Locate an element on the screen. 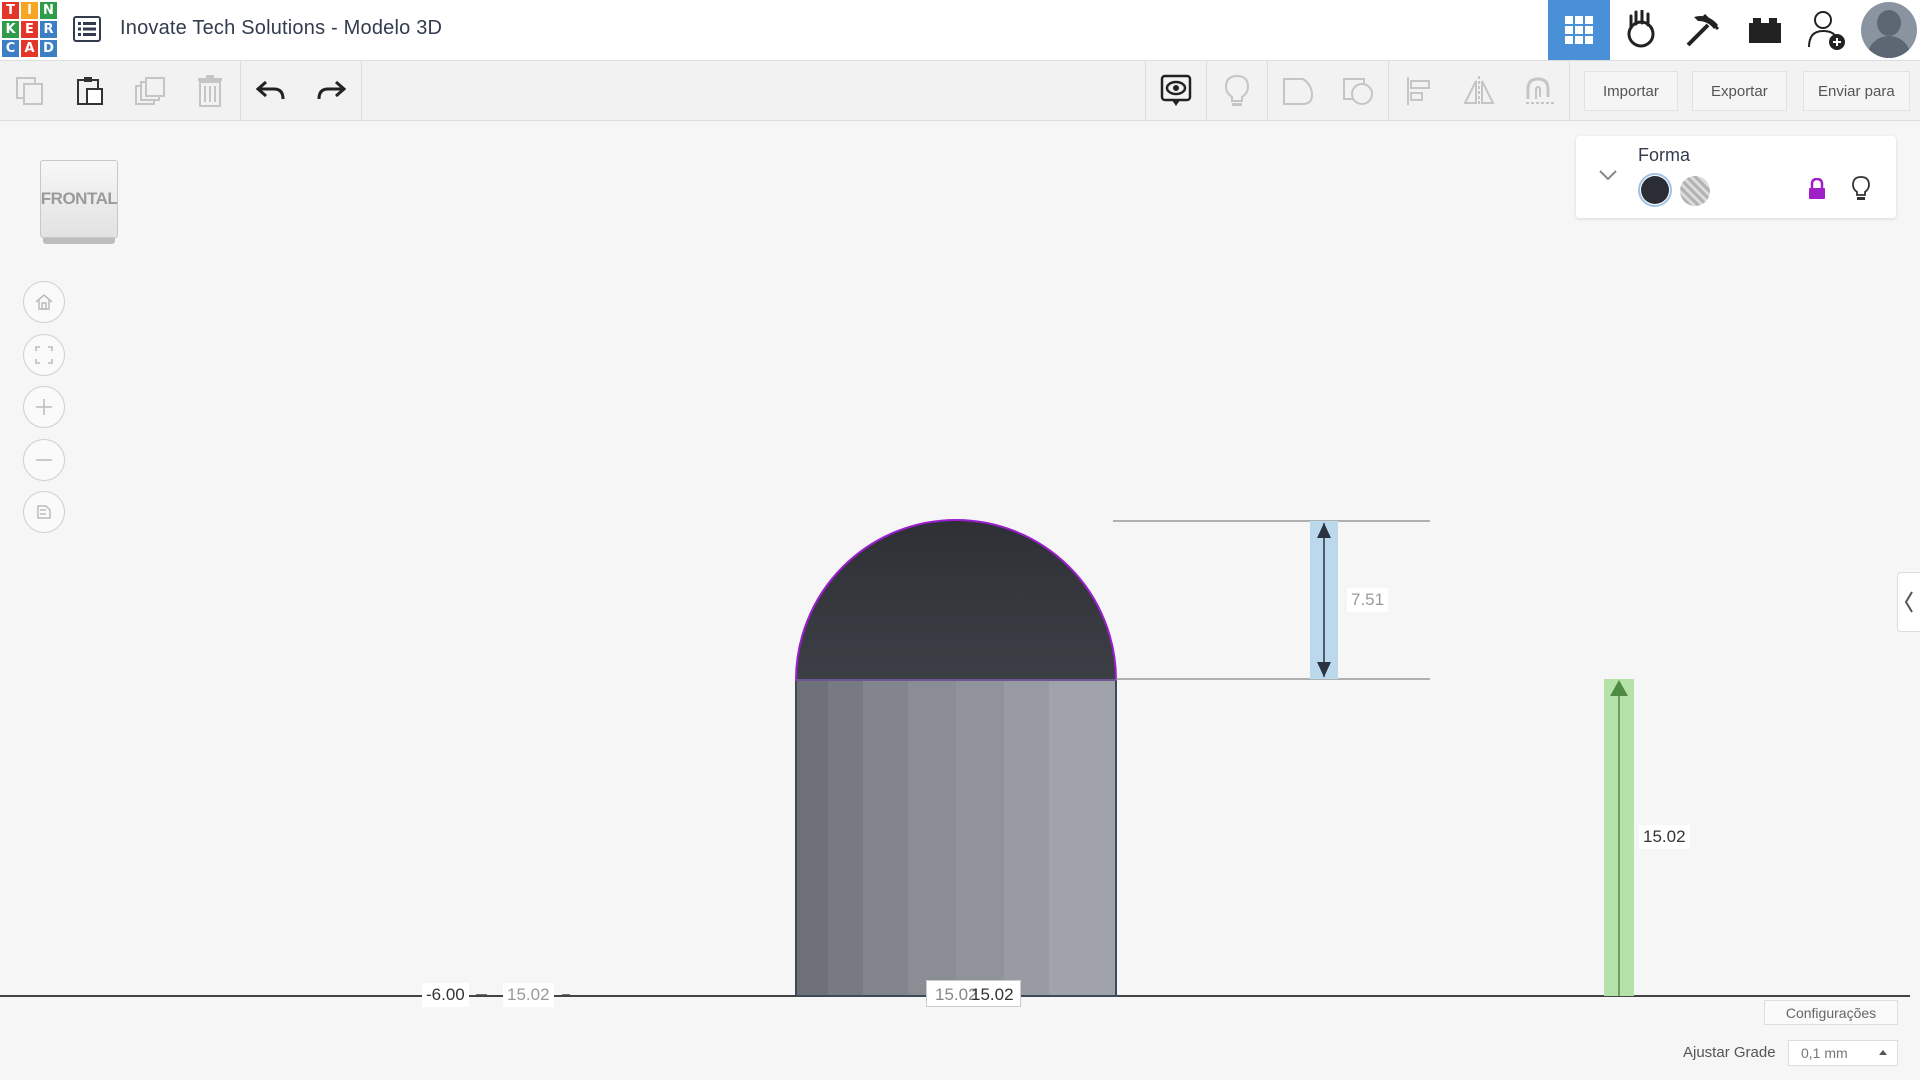 Image resolution: width=1920 pixels, height=1080 pixels. dome-height-label: 7.51 is located at coordinates (1368, 600).